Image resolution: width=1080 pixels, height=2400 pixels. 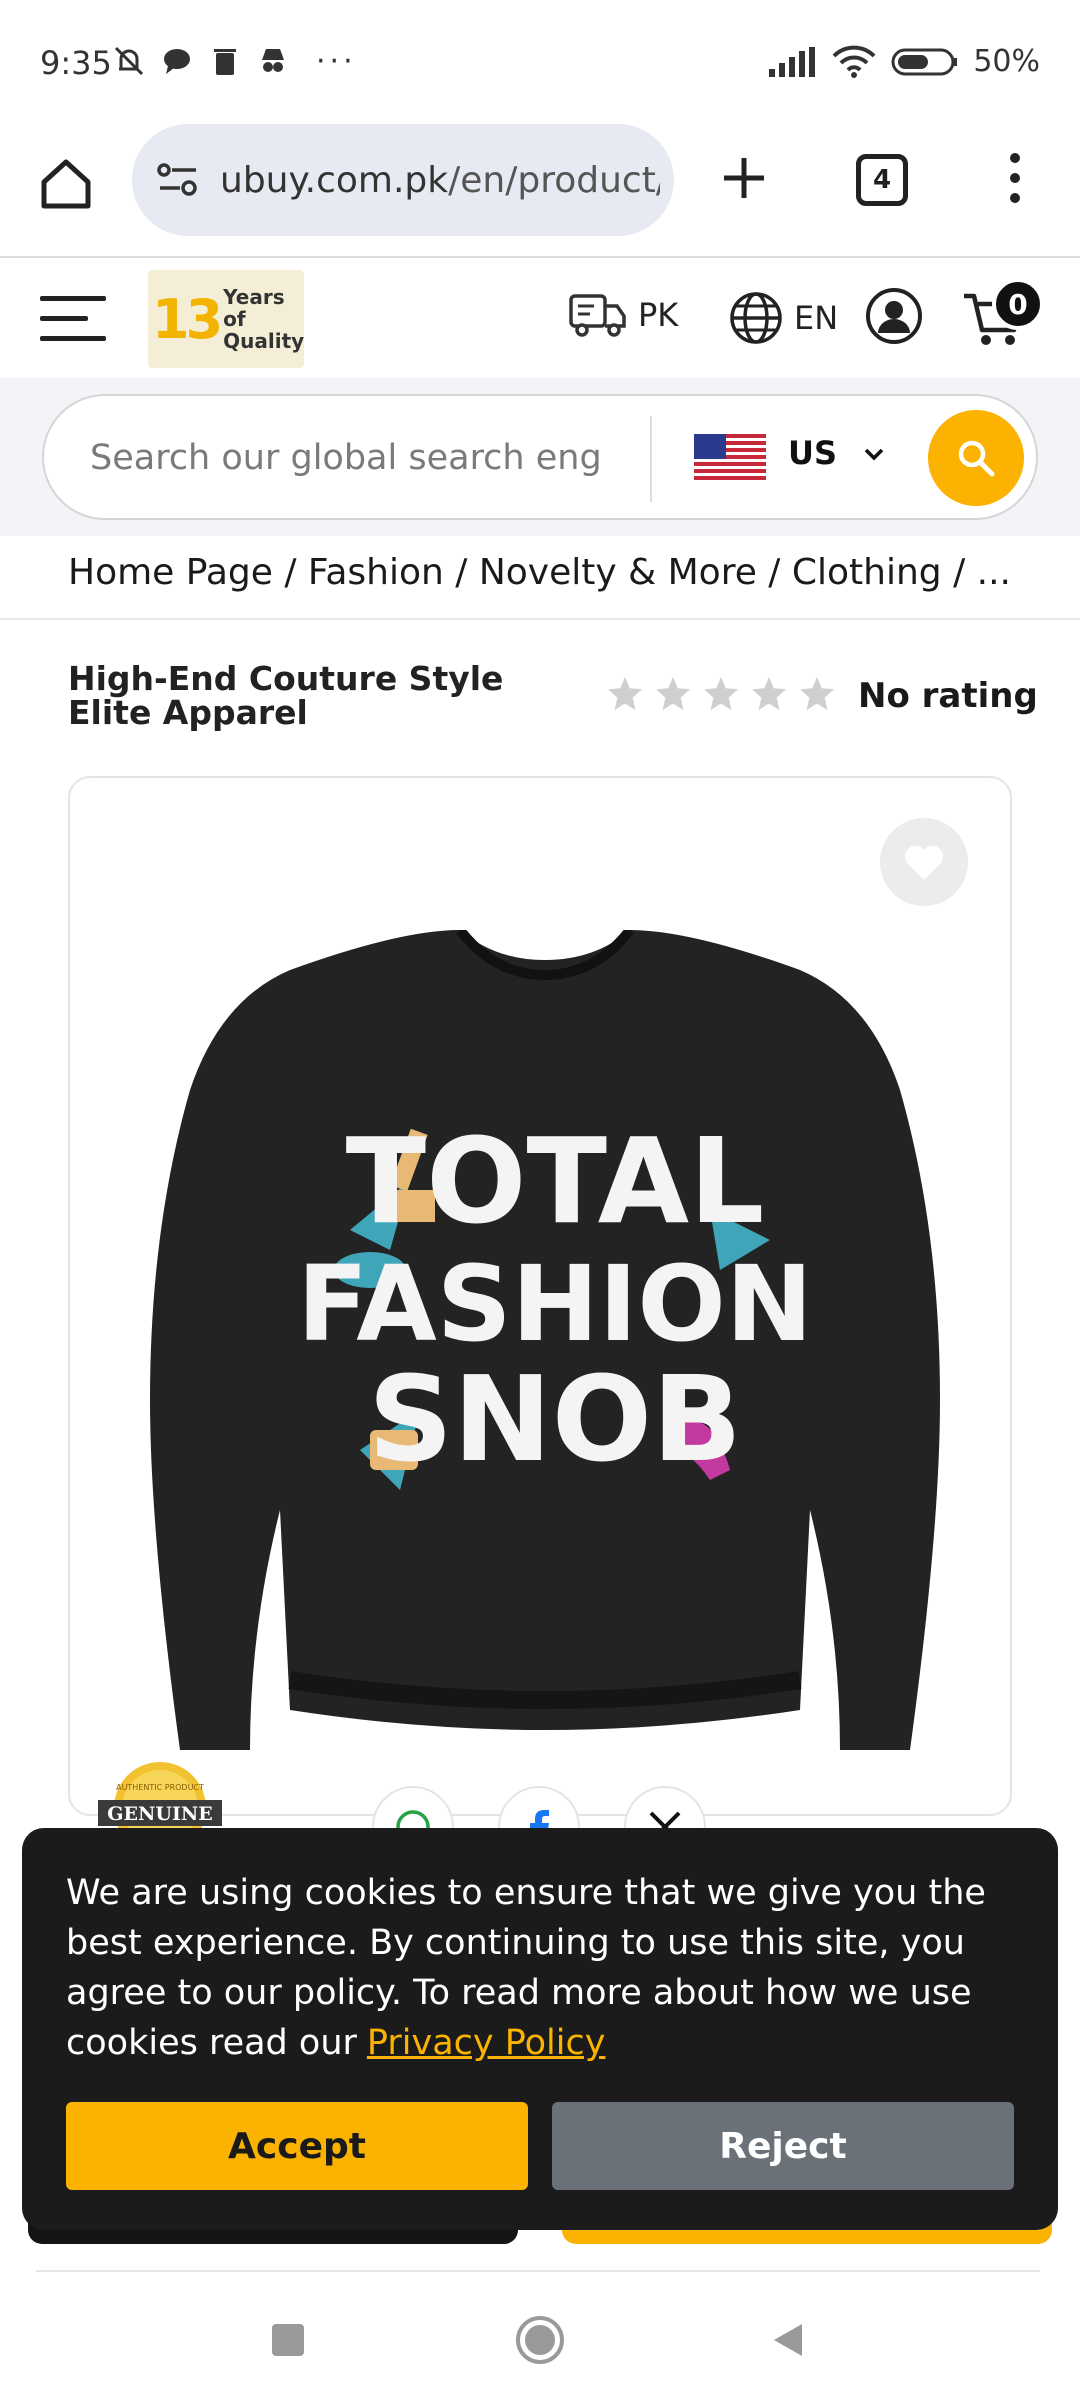 What do you see at coordinates (177, 61) in the screenshot?
I see `chat-icon` at bounding box center [177, 61].